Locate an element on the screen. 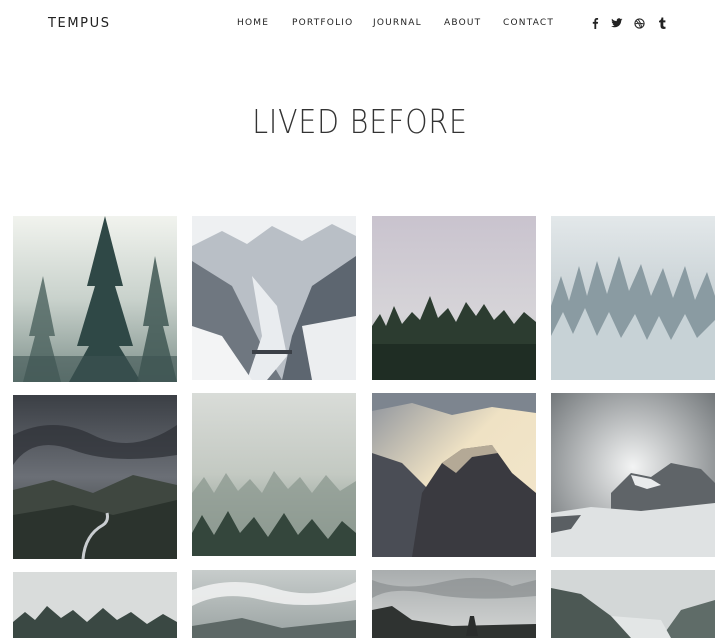 This screenshot has height=638, width=720. gallery-photo-stormy-road-hills is located at coordinates (95, 477).